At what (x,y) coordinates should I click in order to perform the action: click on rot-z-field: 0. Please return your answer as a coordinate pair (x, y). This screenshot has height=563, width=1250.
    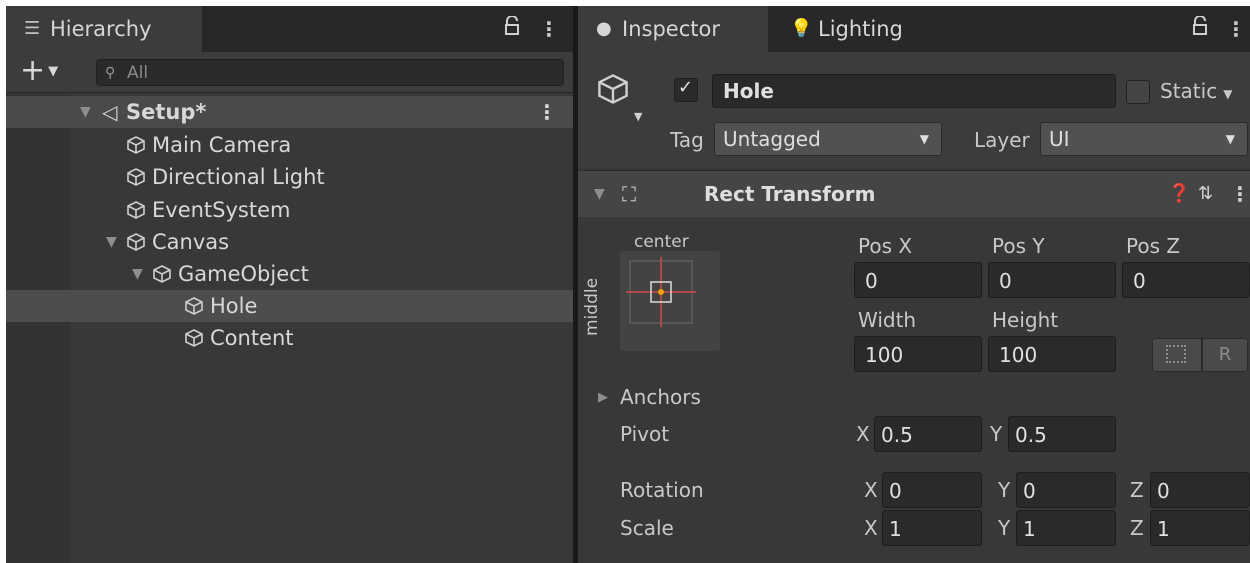
    Looking at the image, I should click on (1200, 490).